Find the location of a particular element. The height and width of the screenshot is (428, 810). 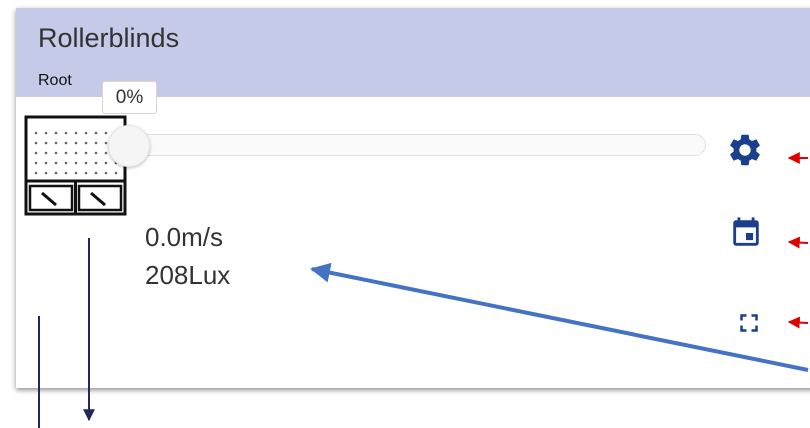

light-level-value: 208Lux is located at coordinates (188, 275).